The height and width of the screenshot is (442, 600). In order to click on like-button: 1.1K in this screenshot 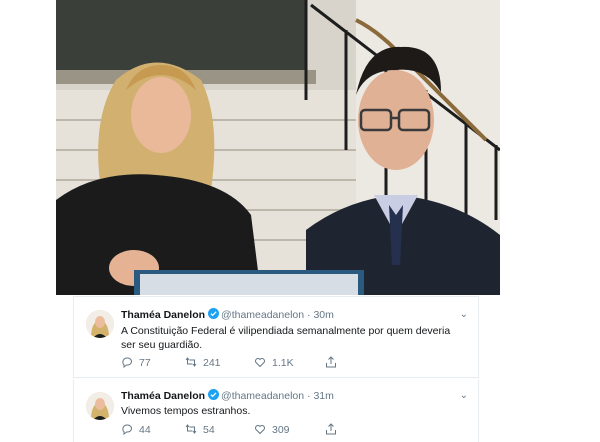, I will do `click(274, 363)`.